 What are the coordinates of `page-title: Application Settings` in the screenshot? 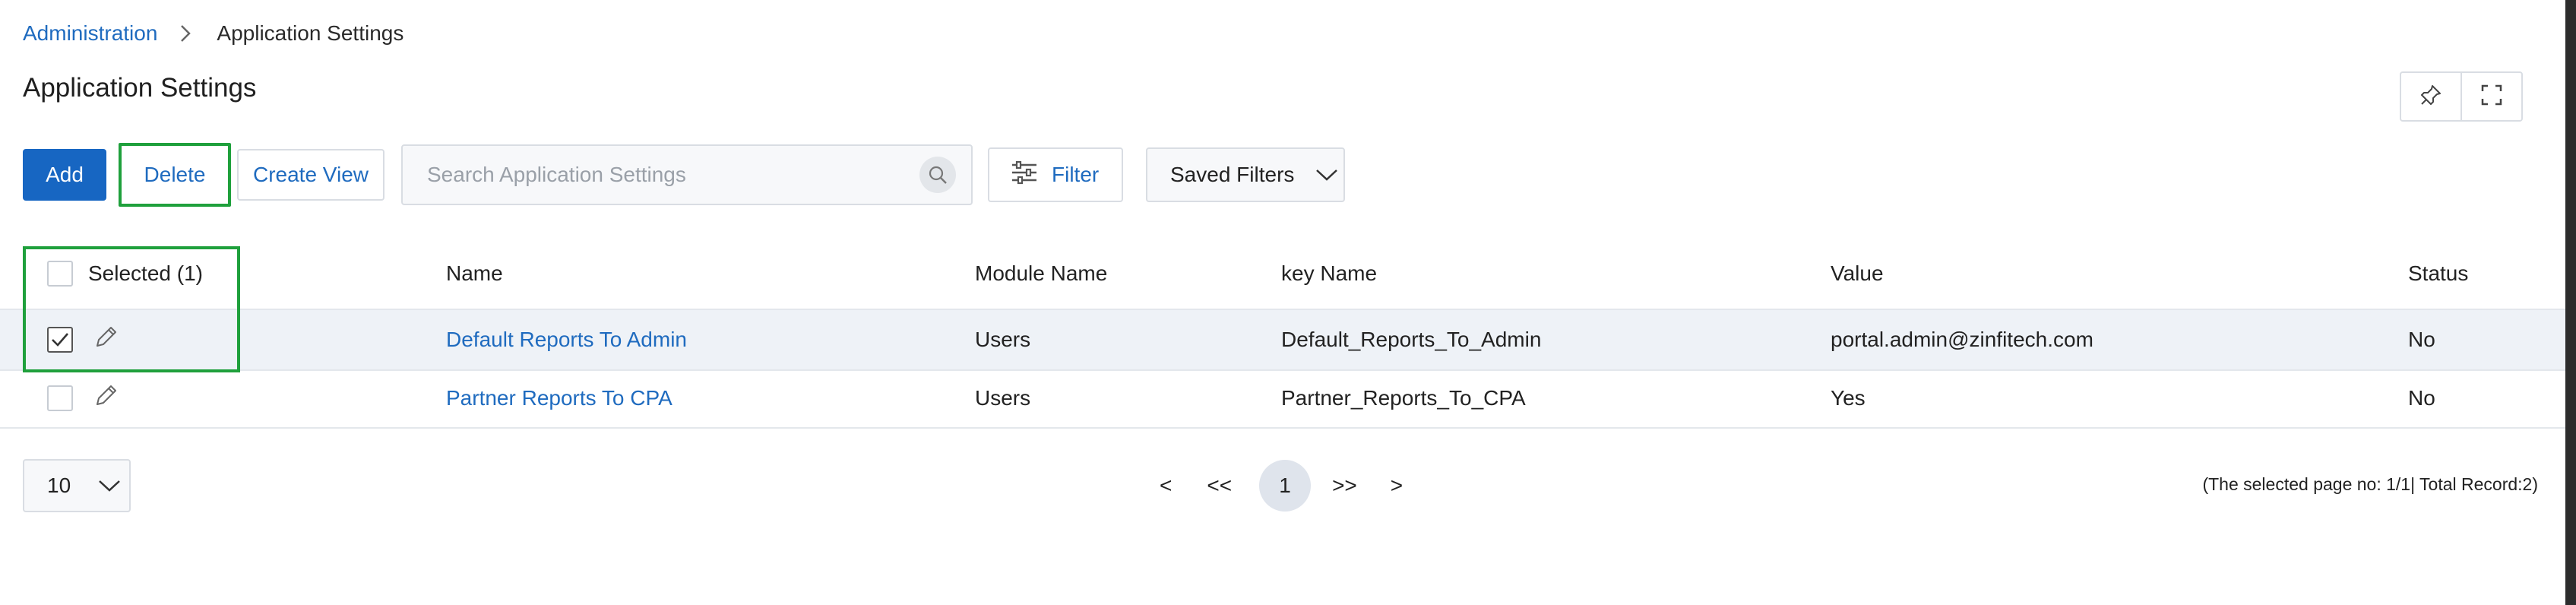 It's located at (140, 88).